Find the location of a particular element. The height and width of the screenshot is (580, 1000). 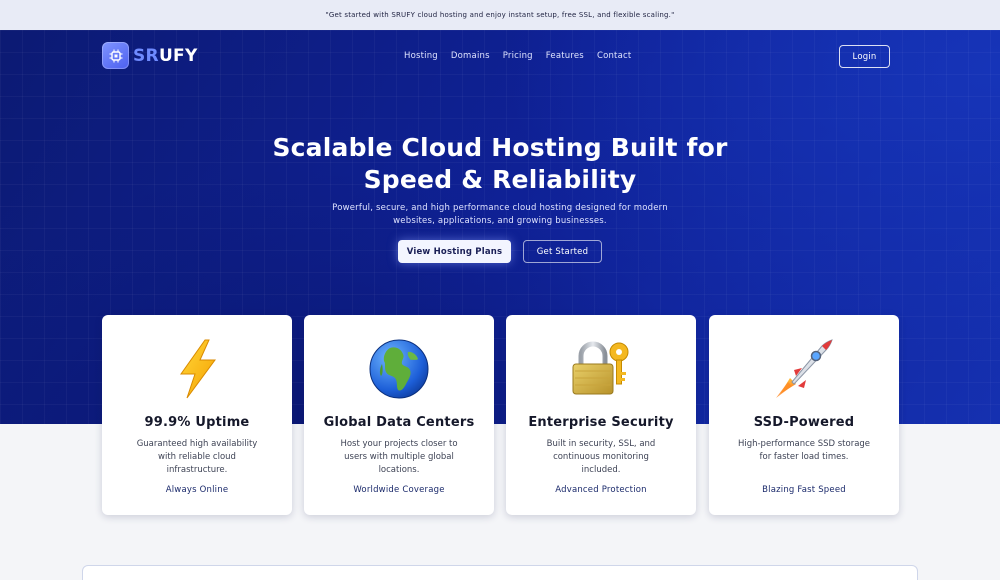

feature-tag: Always Online is located at coordinates (197, 490).